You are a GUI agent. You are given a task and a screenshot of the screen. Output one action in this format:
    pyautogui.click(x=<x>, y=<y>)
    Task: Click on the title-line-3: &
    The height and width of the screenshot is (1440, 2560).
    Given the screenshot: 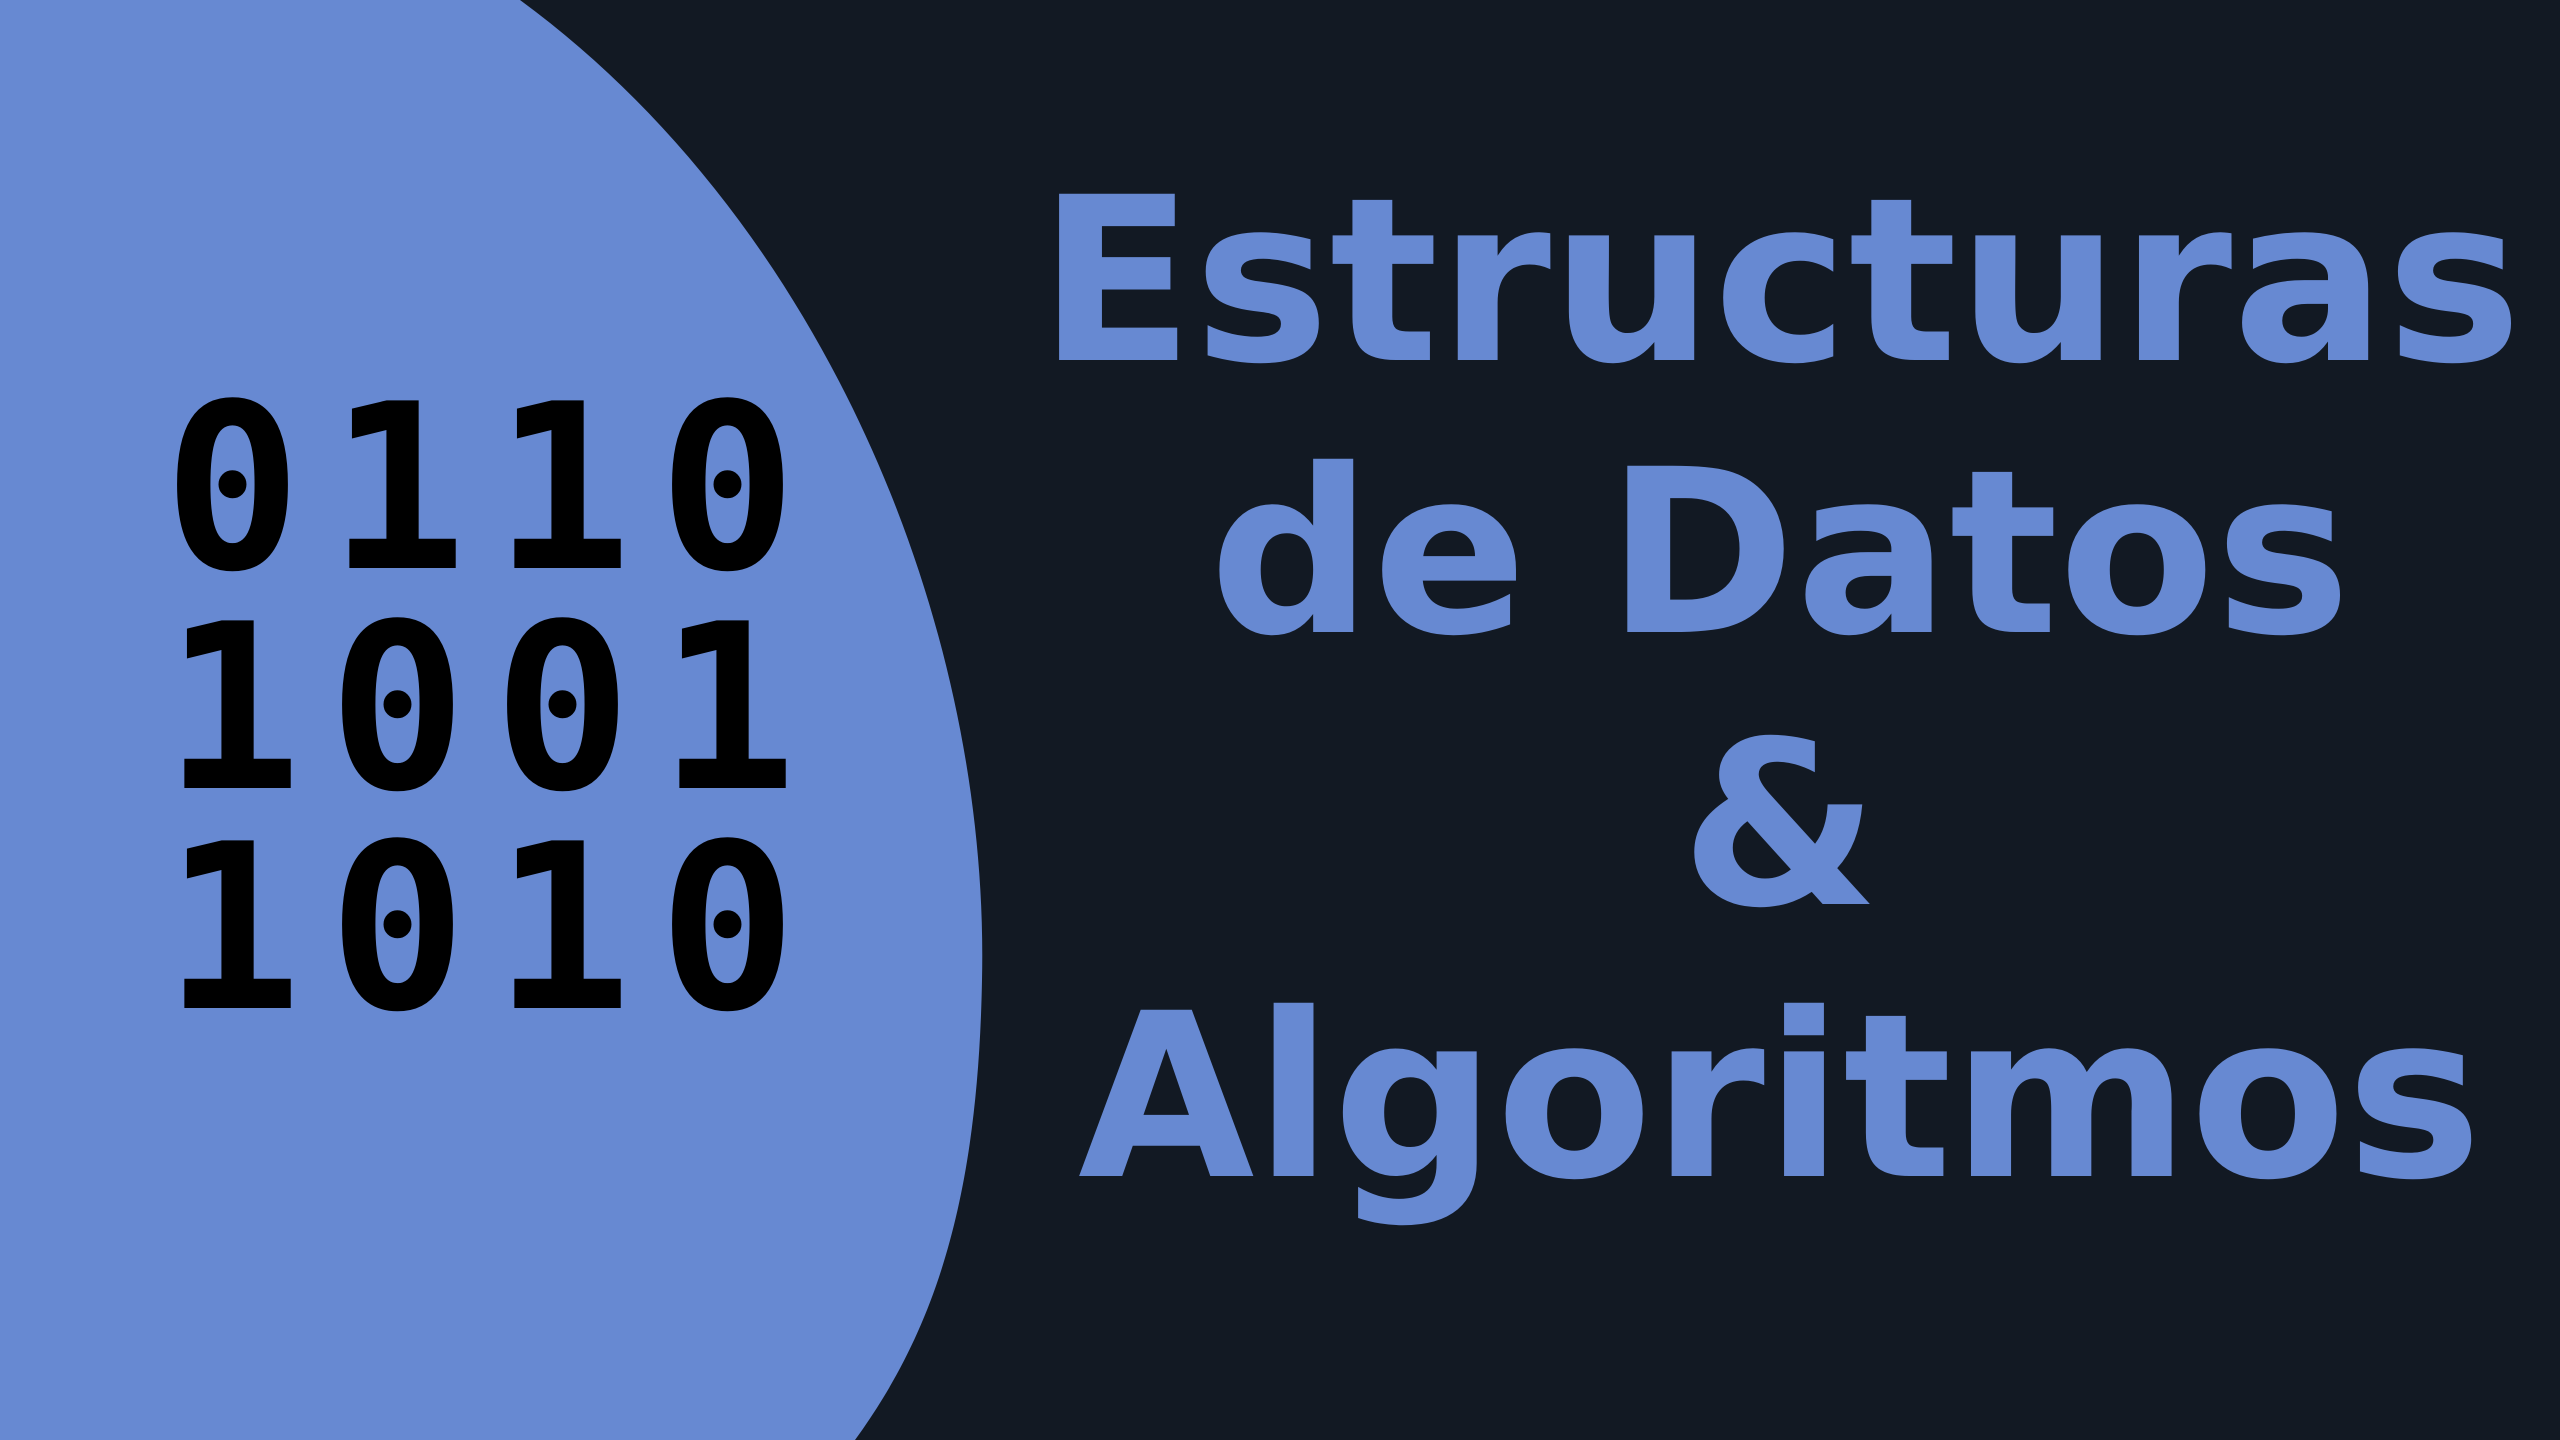 What is the action you would take?
    pyautogui.click(x=1780, y=825)
    